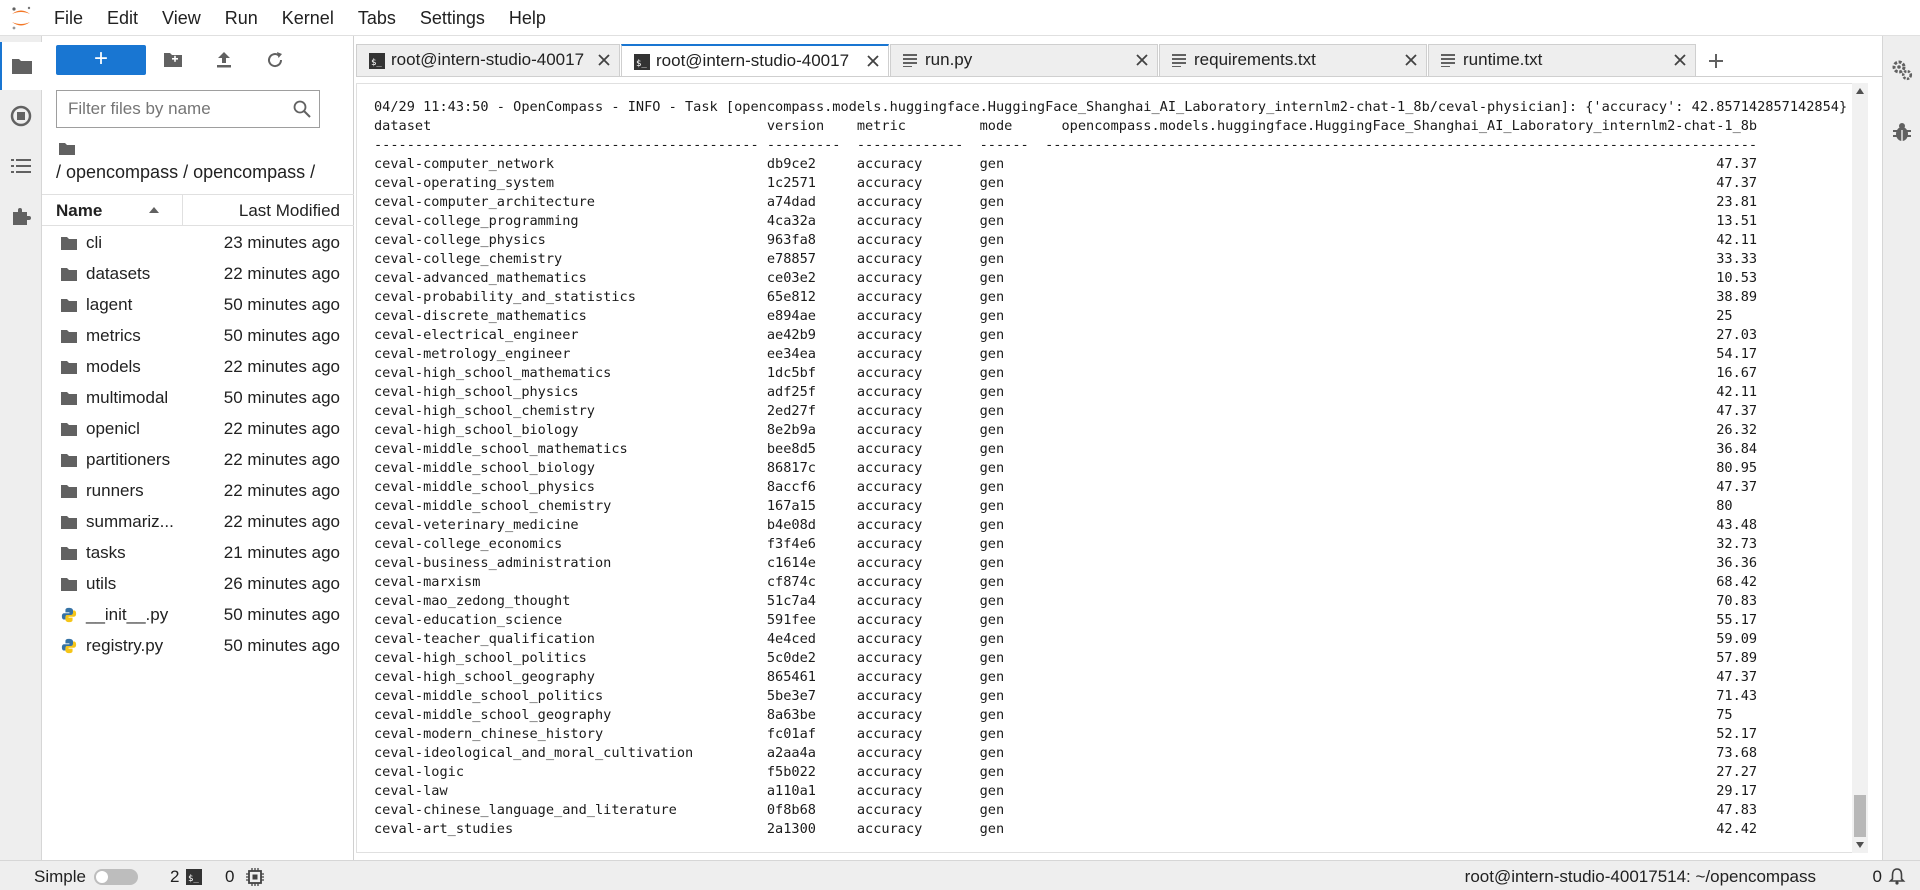 This screenshot has height=890, width=1920. I want to click on tab-label: root@intern-studio-40017, so click(488, 59).